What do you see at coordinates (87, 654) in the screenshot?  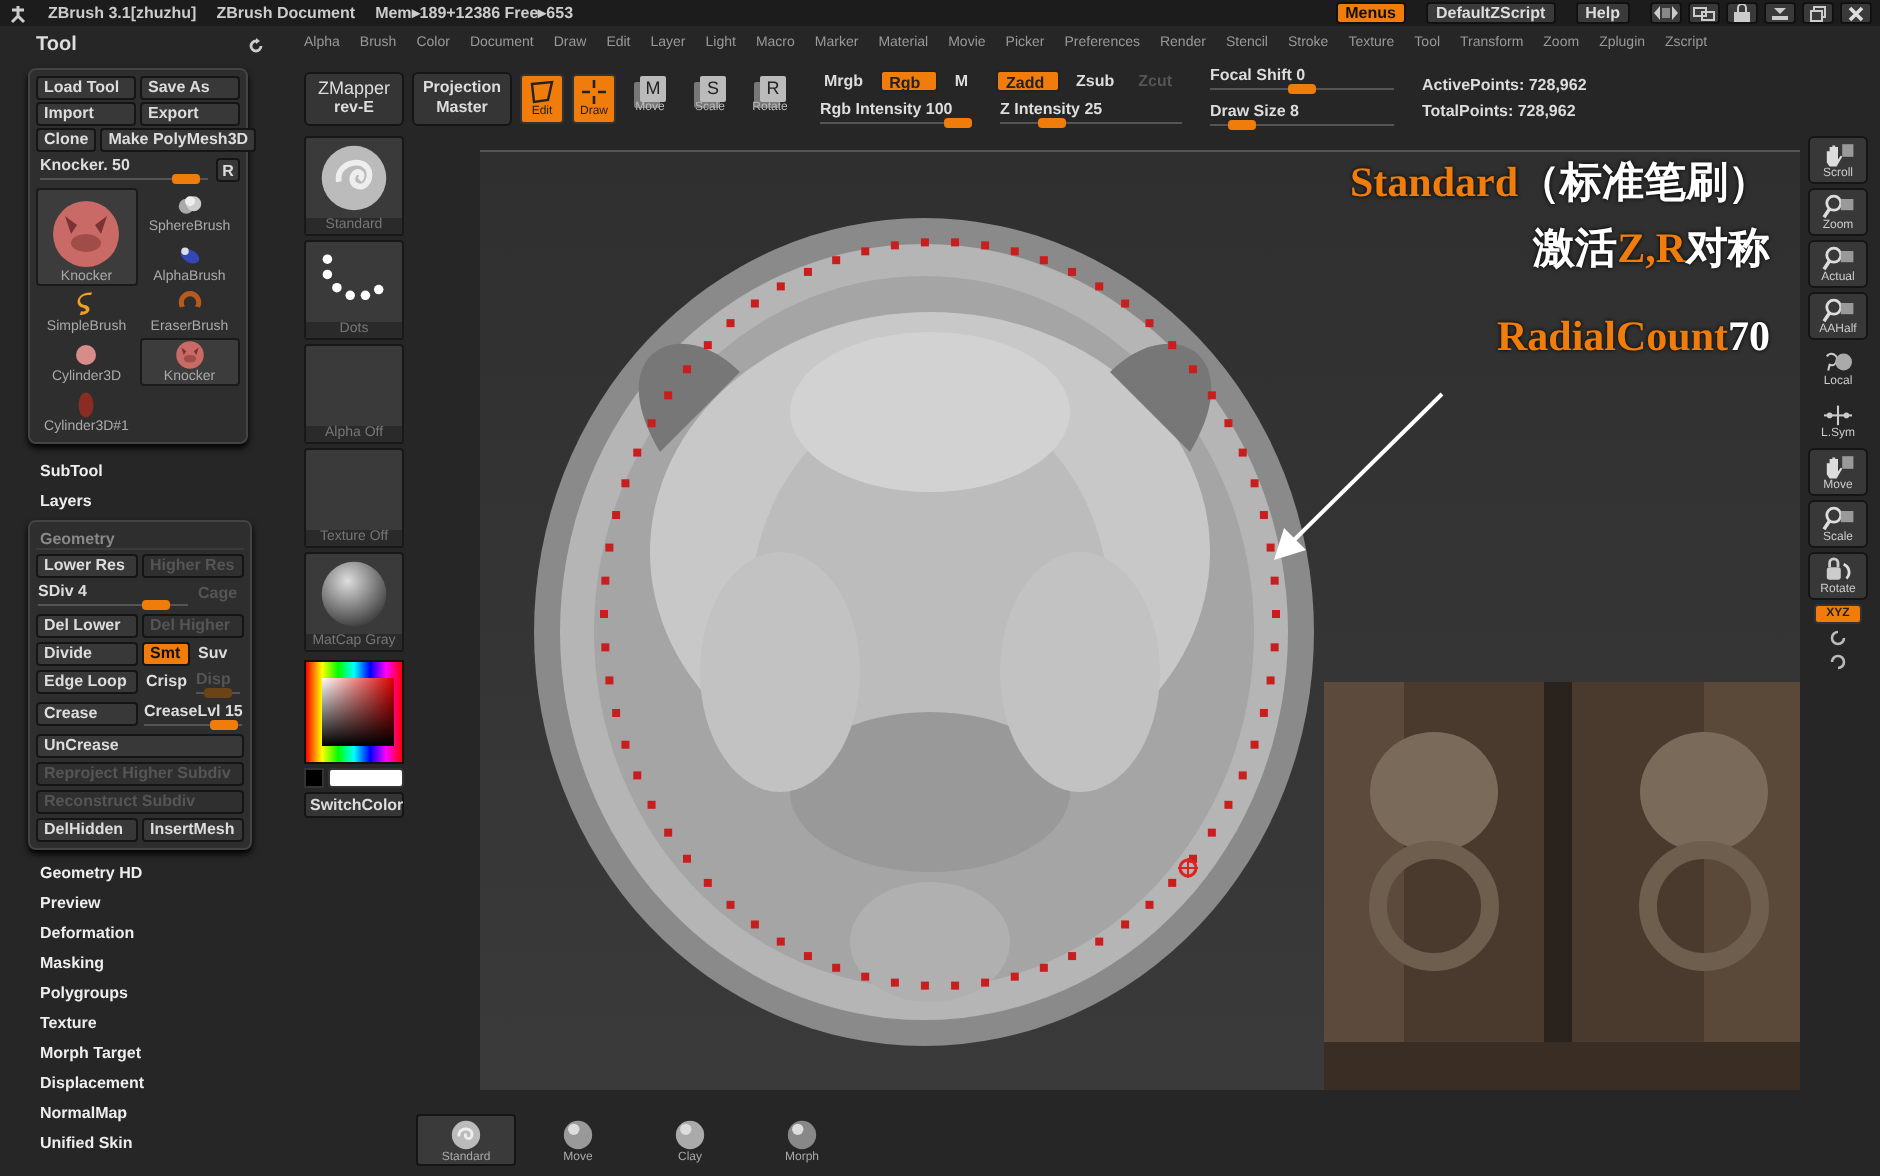 I see `geometry-button: Divide` at bounding box center [87, 654].